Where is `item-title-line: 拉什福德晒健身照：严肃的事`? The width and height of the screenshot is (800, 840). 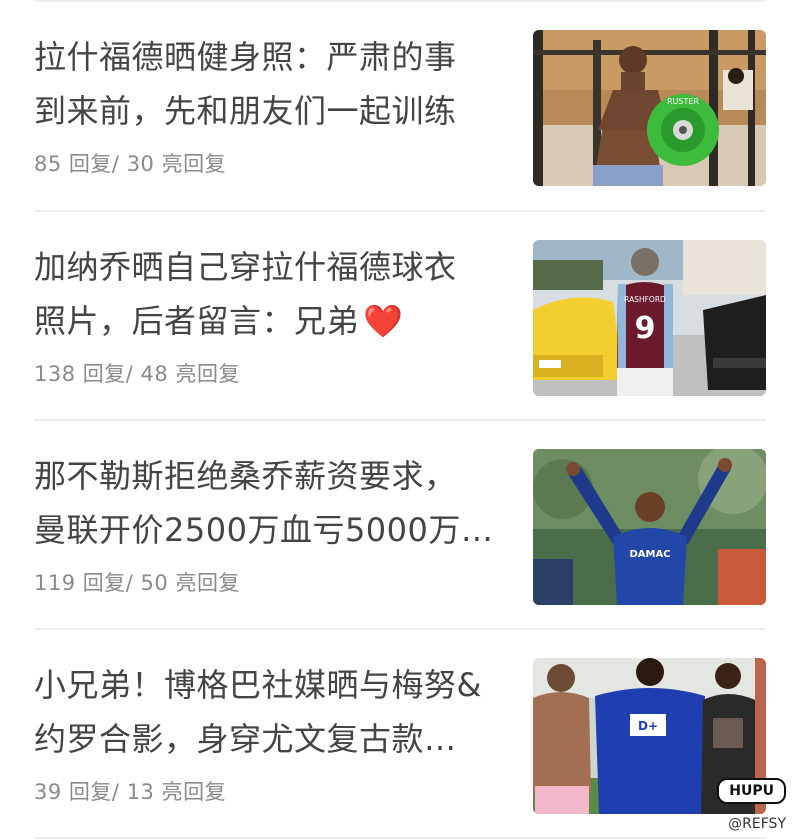
item-title-line: 拉什福德晒健身照：严肃的事 is located at coordinates (245, 57).